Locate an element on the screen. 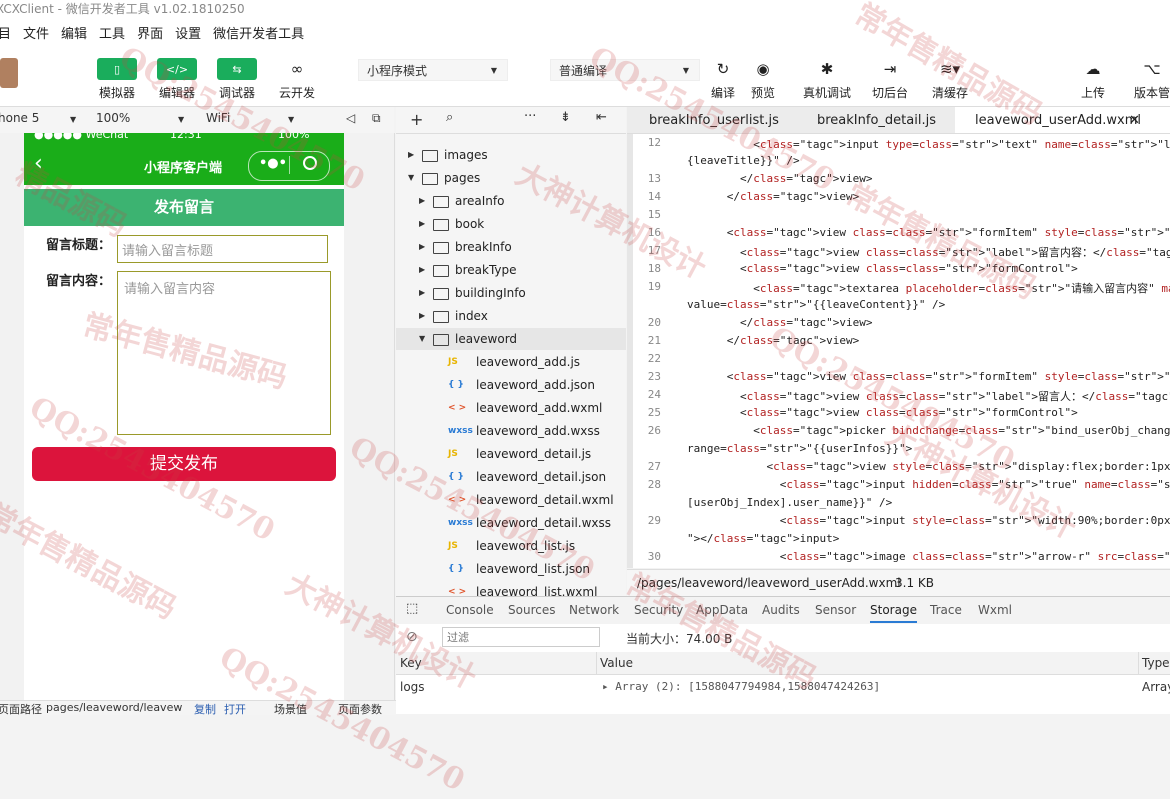  simulator-button: ▯ 模拟器 is located at coordinates (117, 79).